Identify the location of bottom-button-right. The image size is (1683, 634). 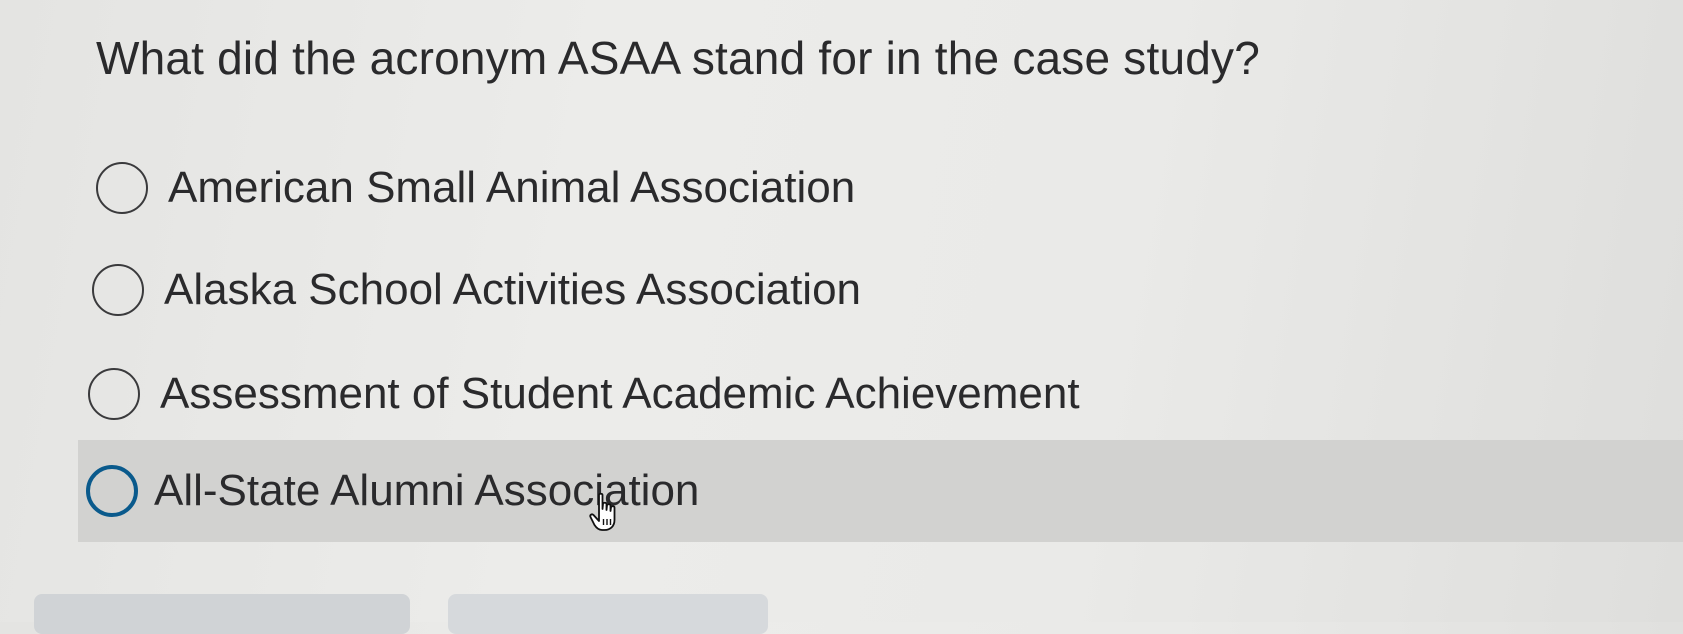
(608, 614).